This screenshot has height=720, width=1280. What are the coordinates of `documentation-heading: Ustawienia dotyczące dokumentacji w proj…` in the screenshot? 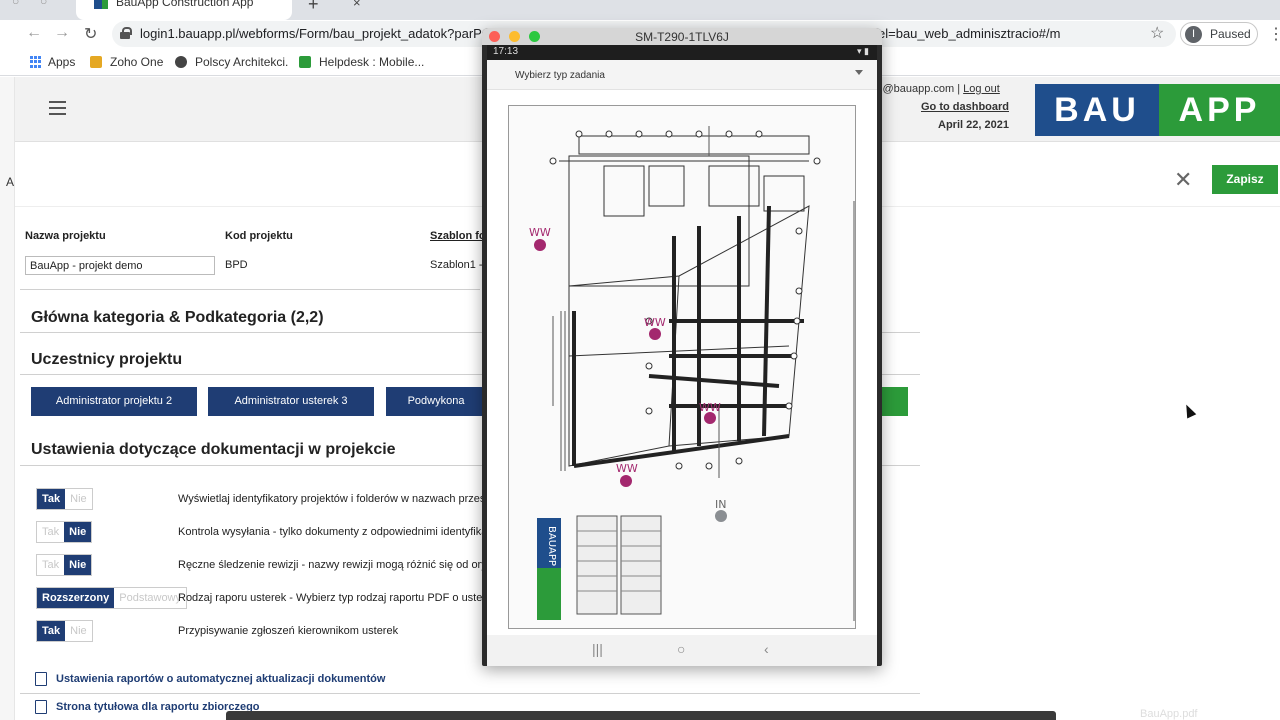 It's located at (213, 449).